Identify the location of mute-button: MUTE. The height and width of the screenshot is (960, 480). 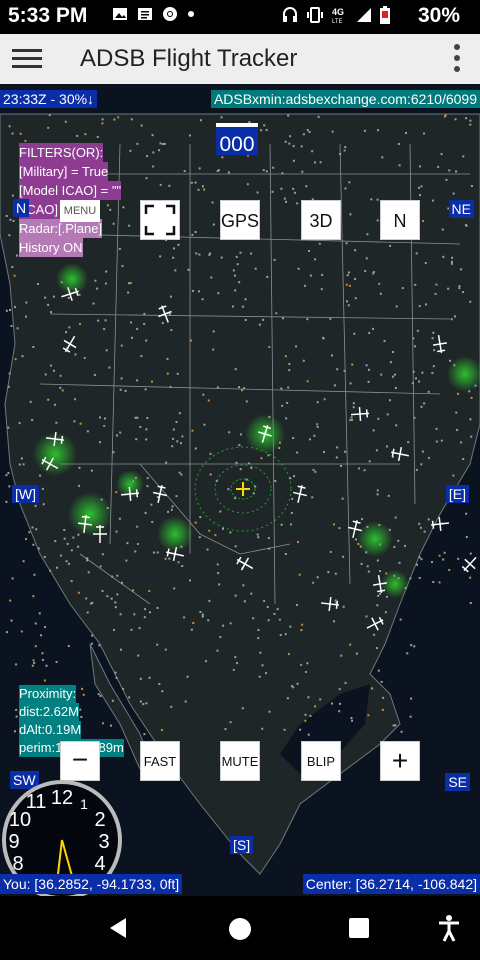
(240, 761).